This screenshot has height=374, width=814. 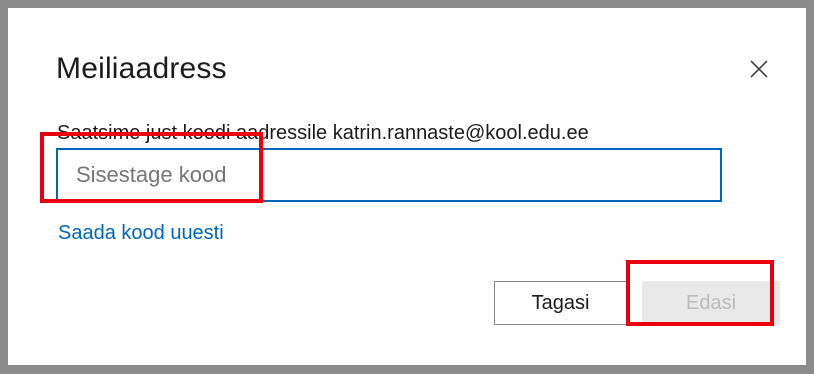 I want to click on code-input, so click(x=389, y=175).